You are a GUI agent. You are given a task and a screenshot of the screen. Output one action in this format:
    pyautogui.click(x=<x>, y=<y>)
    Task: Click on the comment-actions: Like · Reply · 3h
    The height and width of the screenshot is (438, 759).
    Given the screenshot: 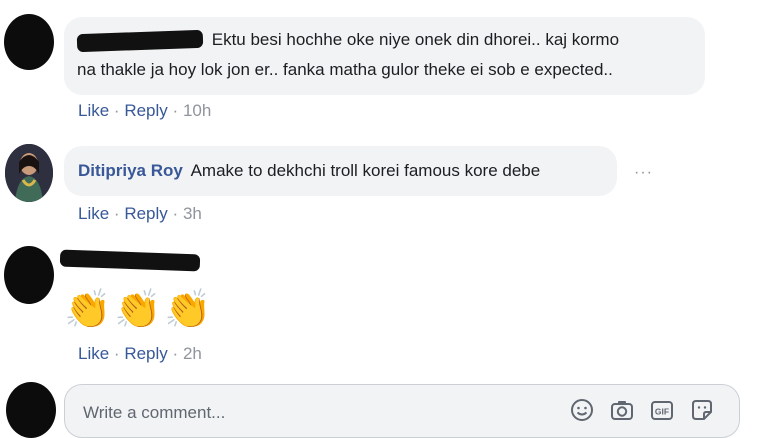 What is the action you would take?
    pyautogui.click(x=140, y=214)
    